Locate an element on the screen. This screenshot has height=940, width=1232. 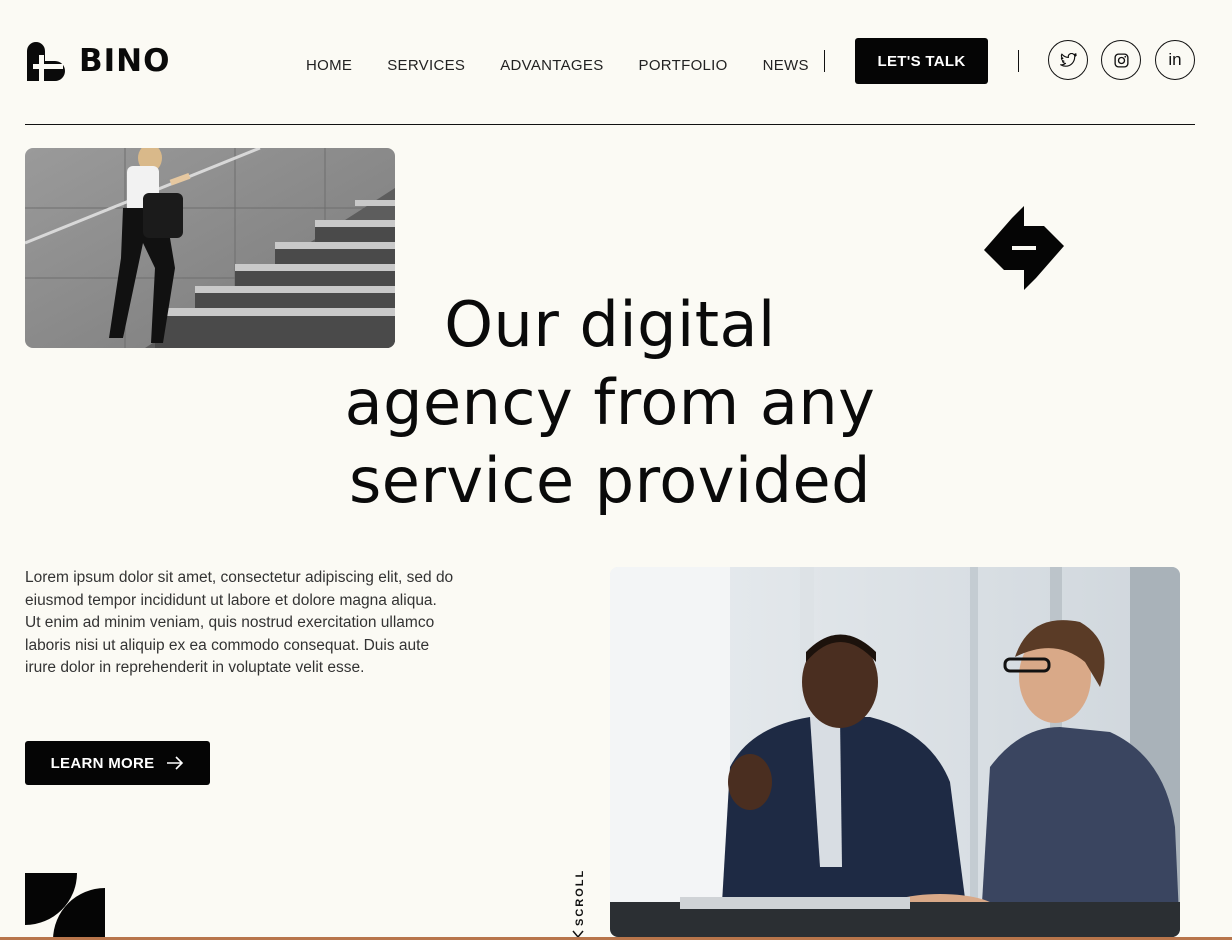
hero-title-line: Our digital is located at coordinates (610, 324).